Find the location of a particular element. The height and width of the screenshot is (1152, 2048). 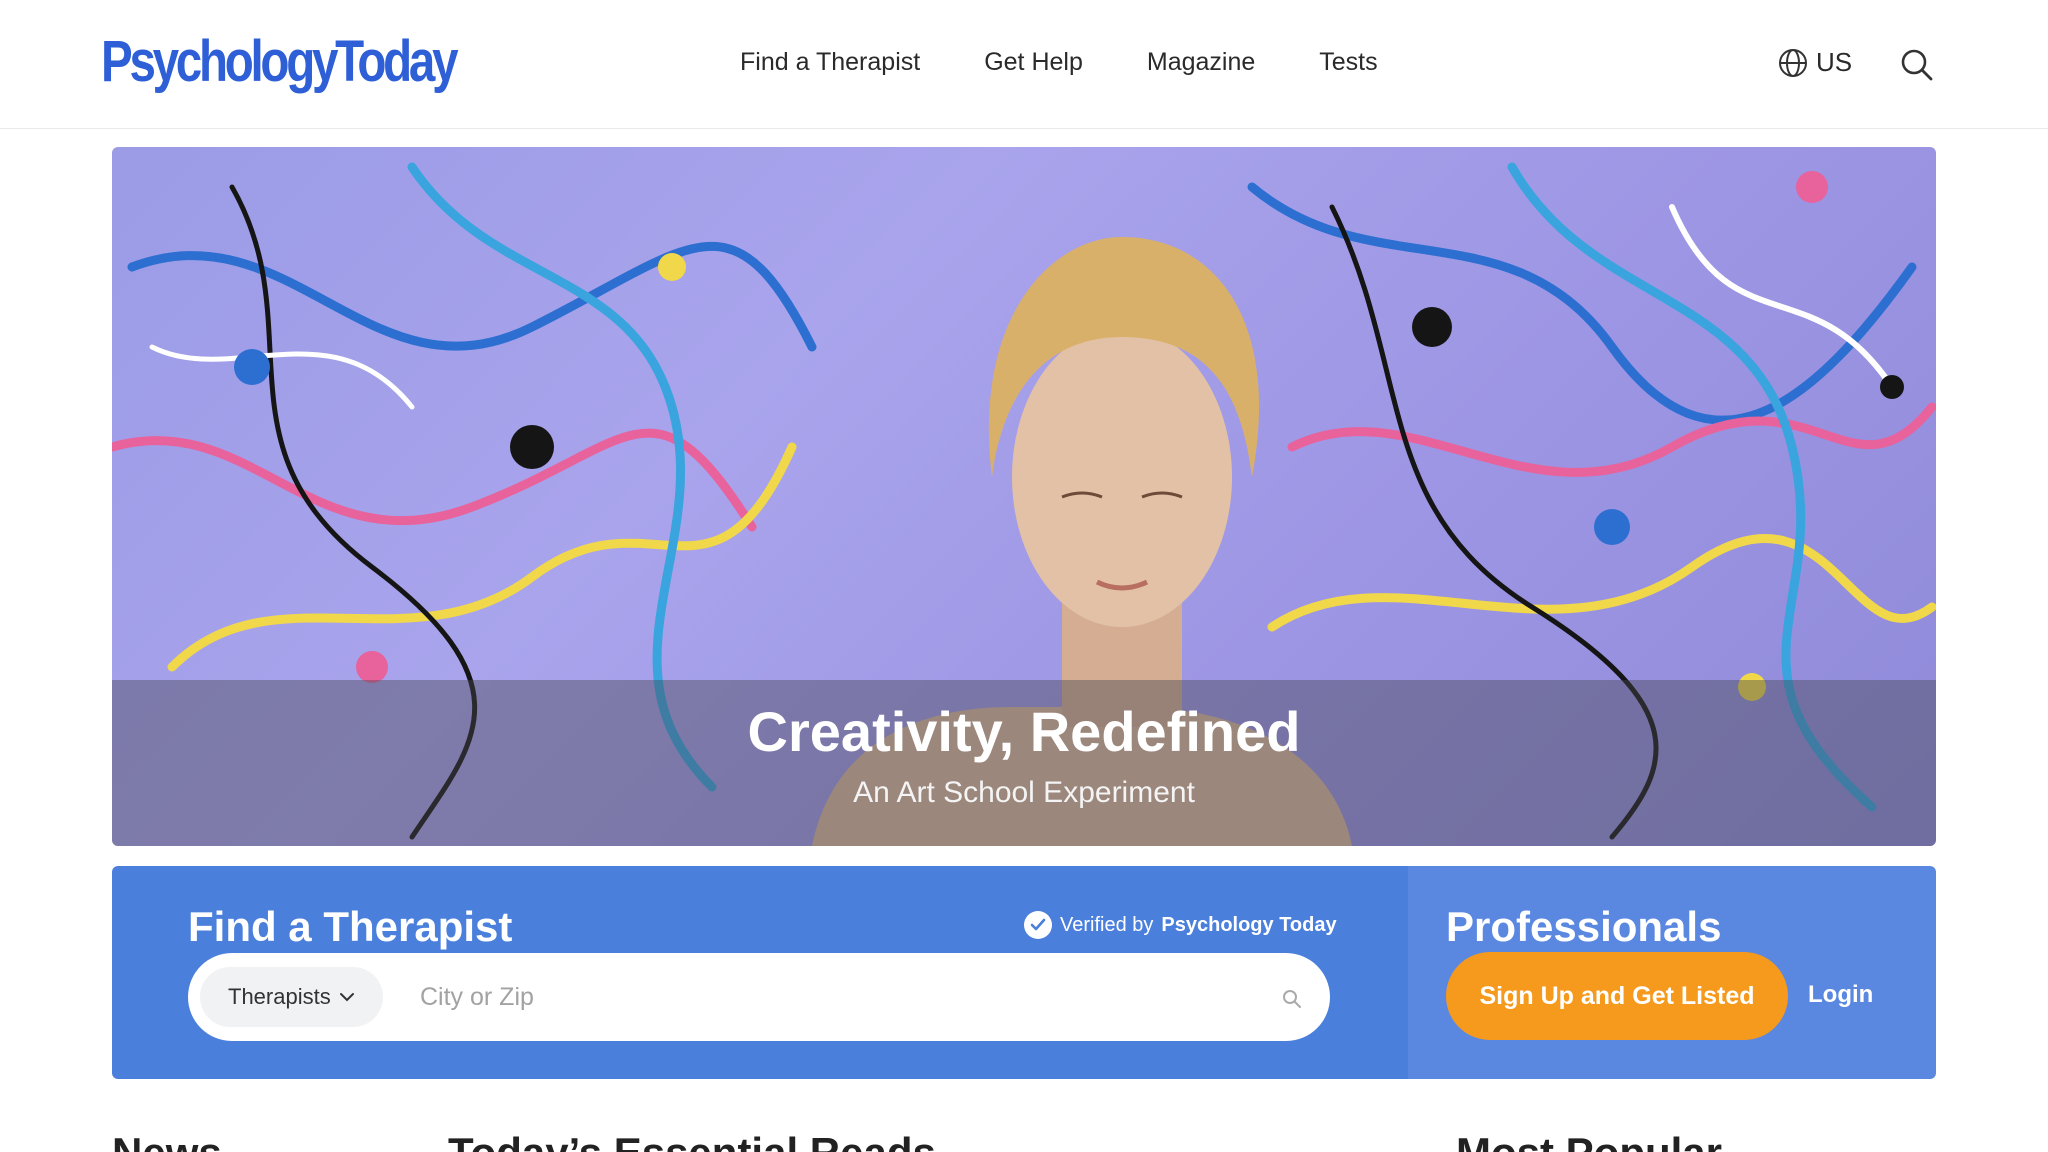

region-label: US is located at coordinates (1834, 62).